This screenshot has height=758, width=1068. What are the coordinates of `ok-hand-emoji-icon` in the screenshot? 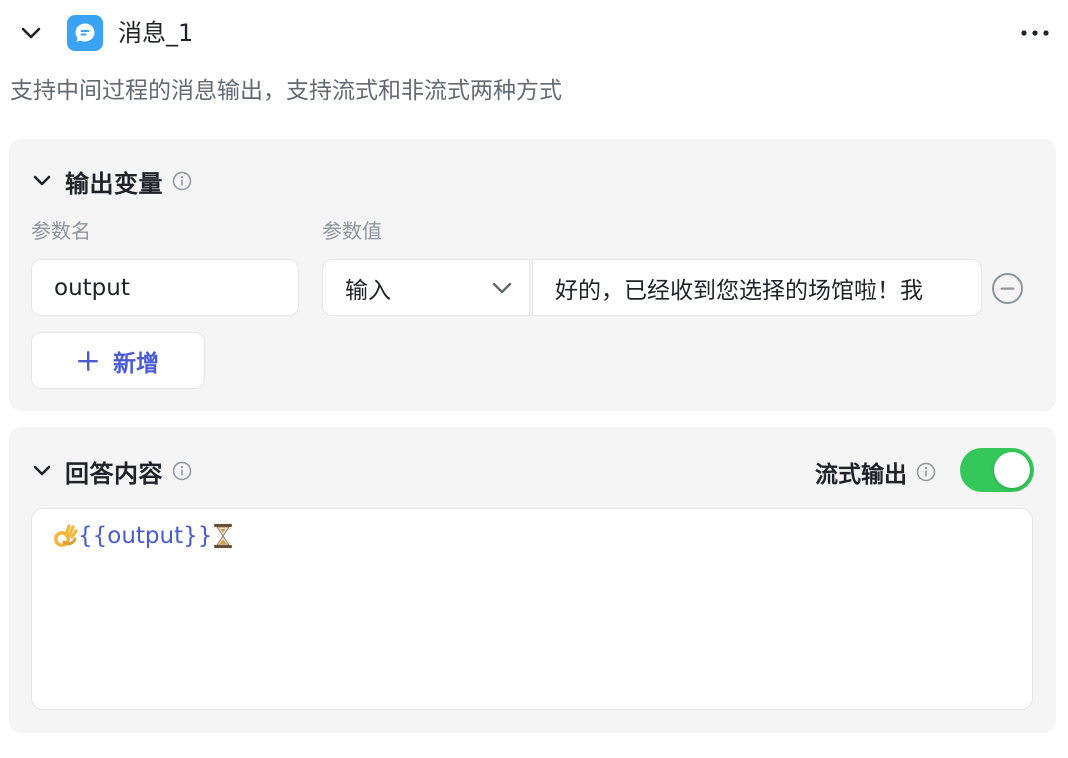 It's located at (66, 536).